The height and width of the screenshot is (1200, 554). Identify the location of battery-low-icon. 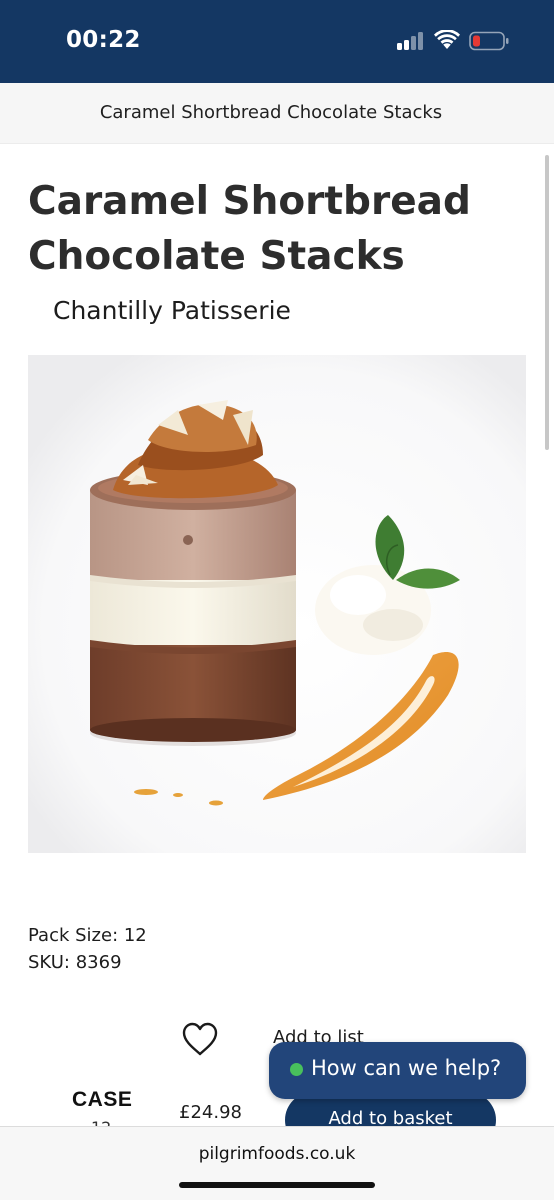
(489, 41).